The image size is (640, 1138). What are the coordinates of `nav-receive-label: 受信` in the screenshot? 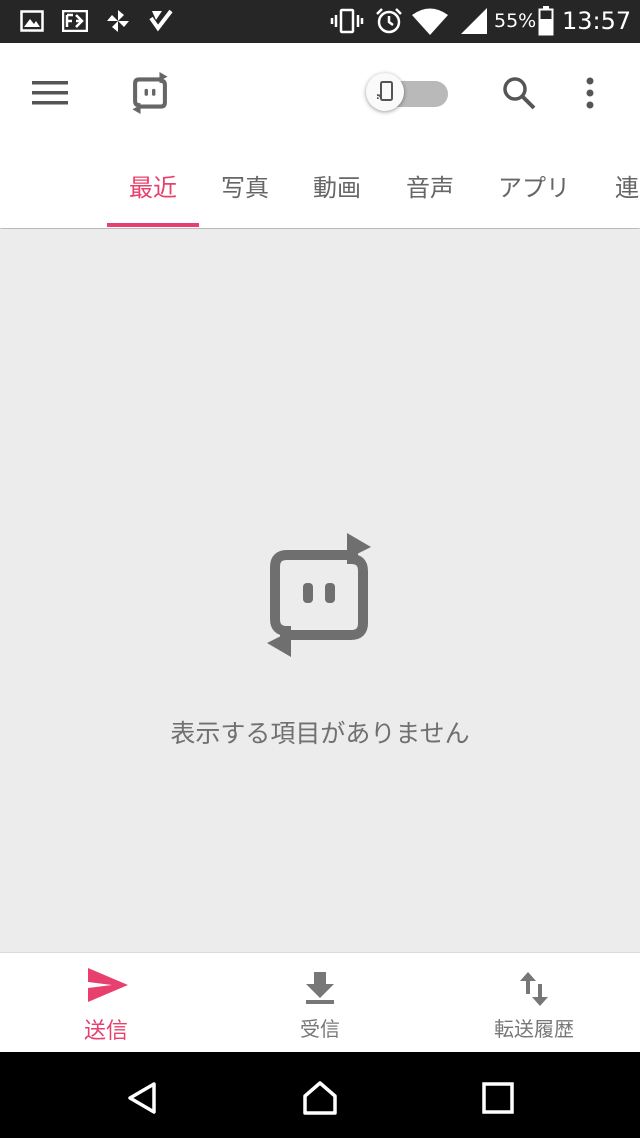 It's located at (320, 1029).